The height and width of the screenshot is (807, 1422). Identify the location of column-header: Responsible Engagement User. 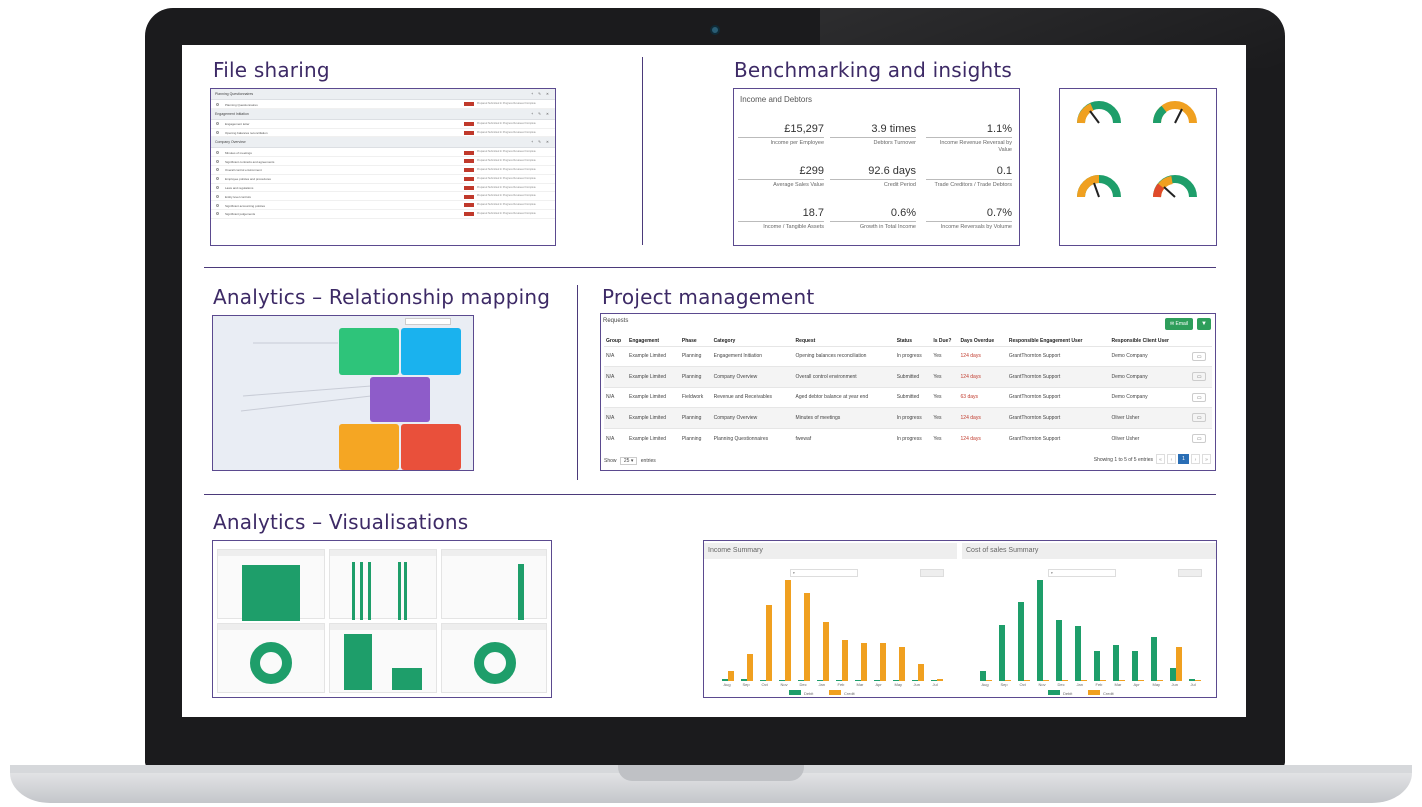
(1058, 341).